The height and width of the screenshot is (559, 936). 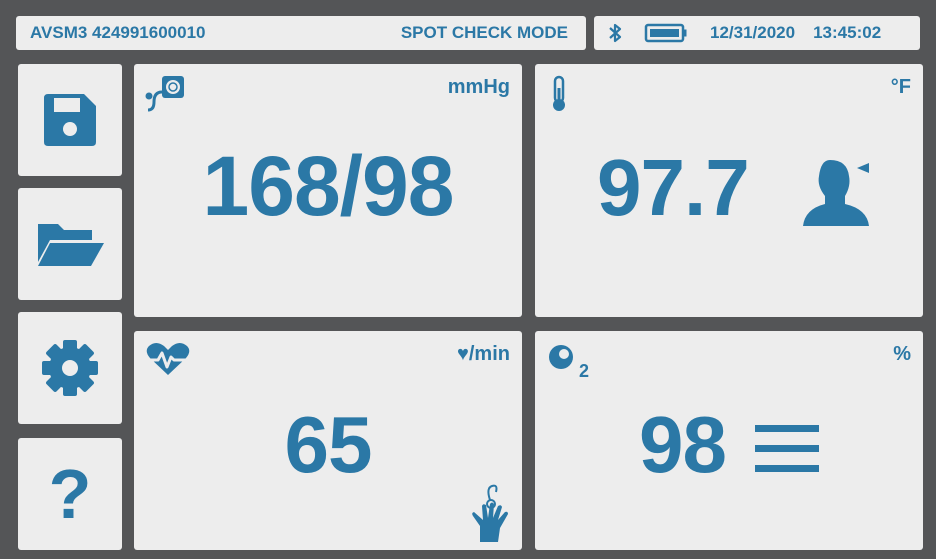 I want to click on head-forehead-icon, so click(x=837, y=191).